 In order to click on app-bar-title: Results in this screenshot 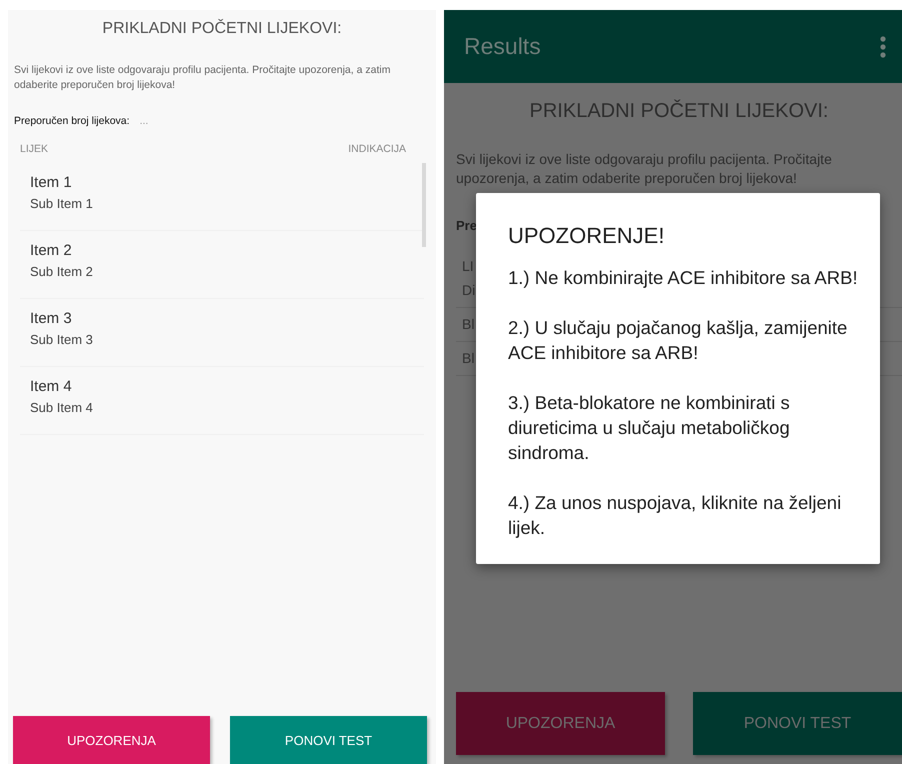, I will do `click(502, 46)`.